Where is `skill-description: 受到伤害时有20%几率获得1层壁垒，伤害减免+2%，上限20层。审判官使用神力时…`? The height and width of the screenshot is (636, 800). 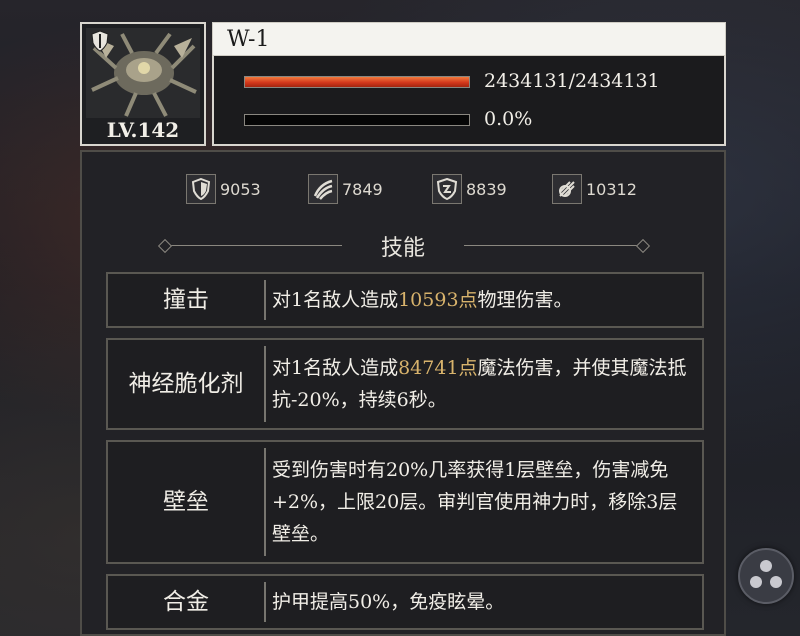 skill-description: 受到伤害时有20%几率获得1层壁垒，伤害减免+2%，上限20层。审判官使用神力时… is located at coordinates (475, 502).